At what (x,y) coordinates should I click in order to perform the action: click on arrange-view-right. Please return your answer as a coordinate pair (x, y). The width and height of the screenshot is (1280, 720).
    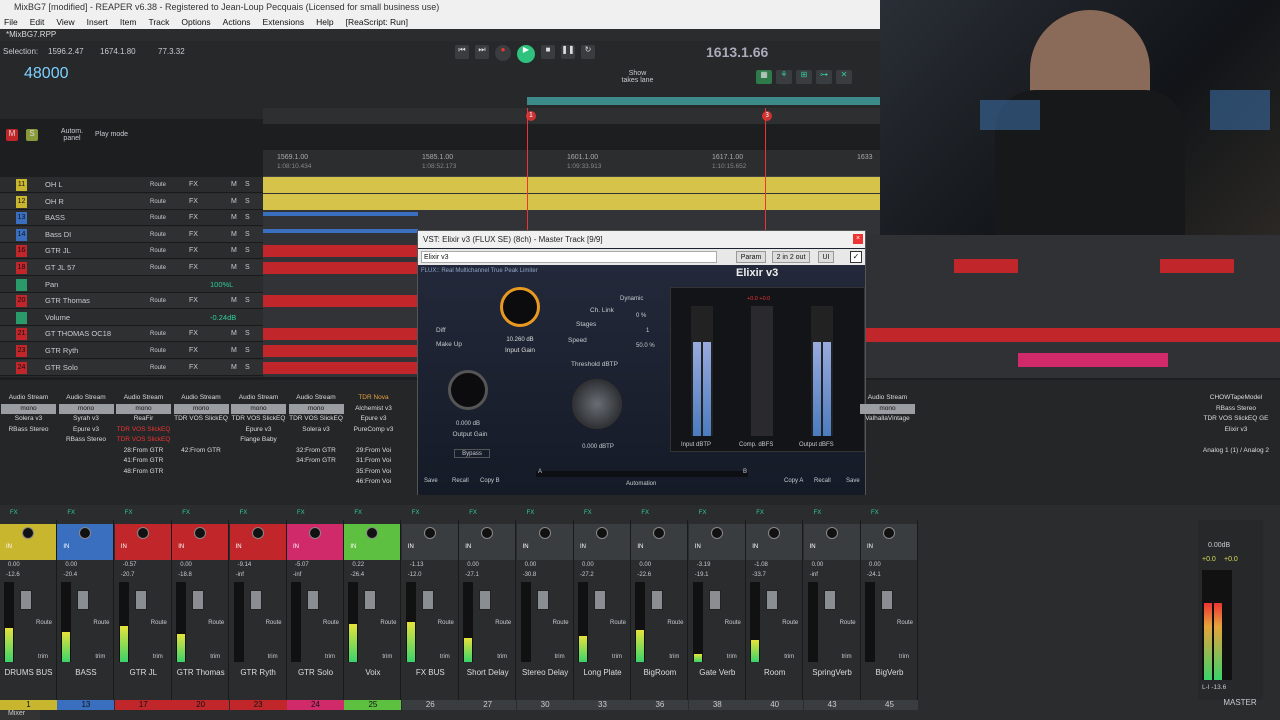
    Looking at the image, I should click on (1073, 306).